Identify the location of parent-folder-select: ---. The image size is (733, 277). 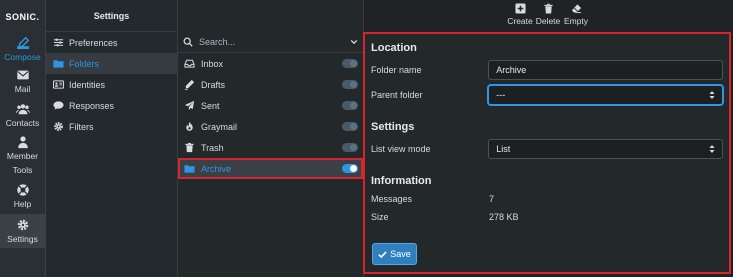
(605, 95).